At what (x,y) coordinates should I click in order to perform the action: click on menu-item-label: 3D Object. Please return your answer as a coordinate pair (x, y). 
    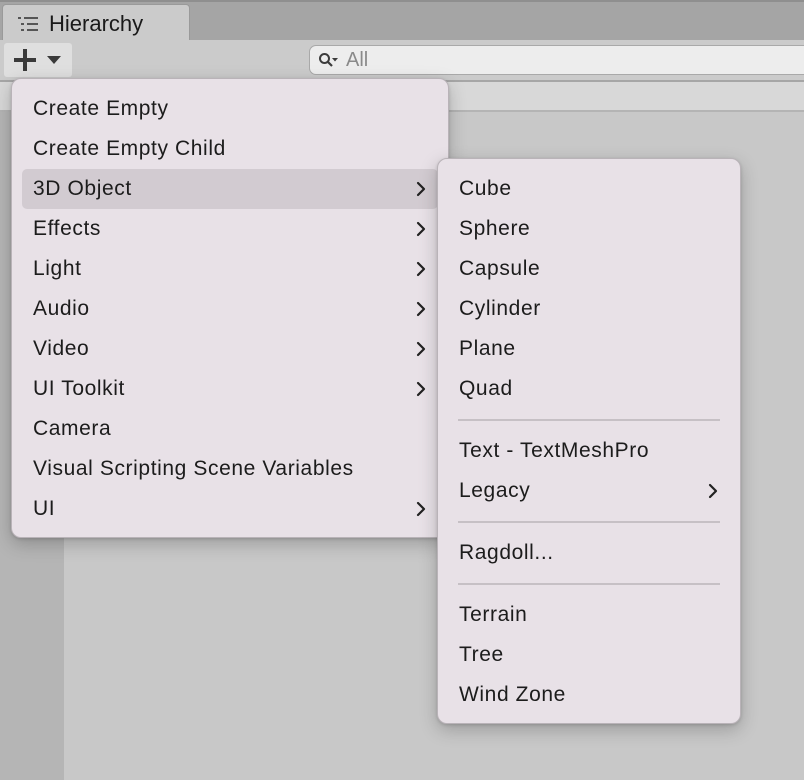
    Looking at the image, I should click on (82, 188).